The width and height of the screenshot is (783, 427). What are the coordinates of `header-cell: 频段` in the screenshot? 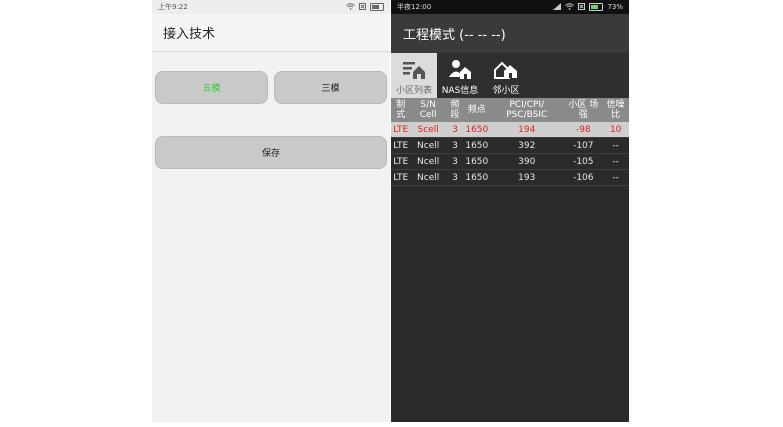 It's located at (455, 110).